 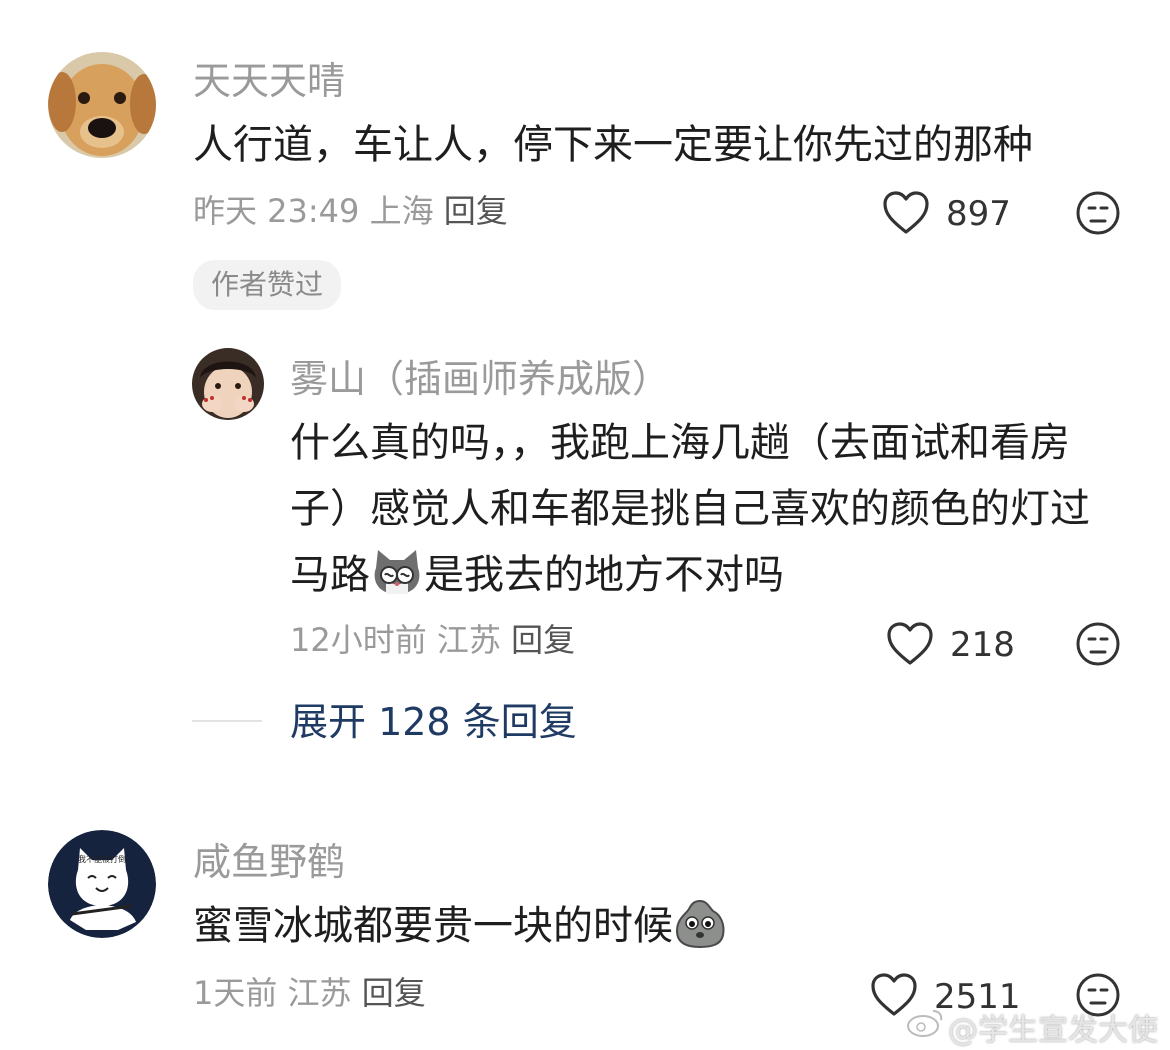 What do you see at coordinates (227, 721) in the screenshot?
I see `expand-divider` at bounding box center [227, 721].